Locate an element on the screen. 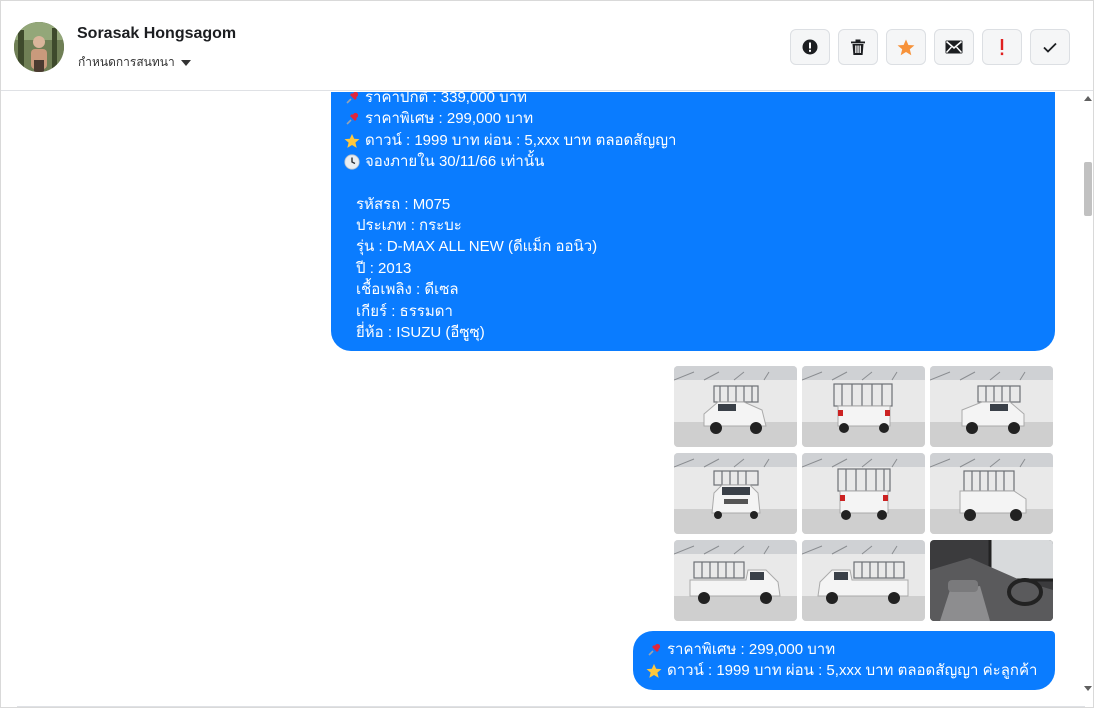 The height and width of the screenshot is (708, 1094). car-model-text: รุ่น : D-MAX ALL NEW (ดีแม็ก ออนิว) is located at coordinates (477, 247).